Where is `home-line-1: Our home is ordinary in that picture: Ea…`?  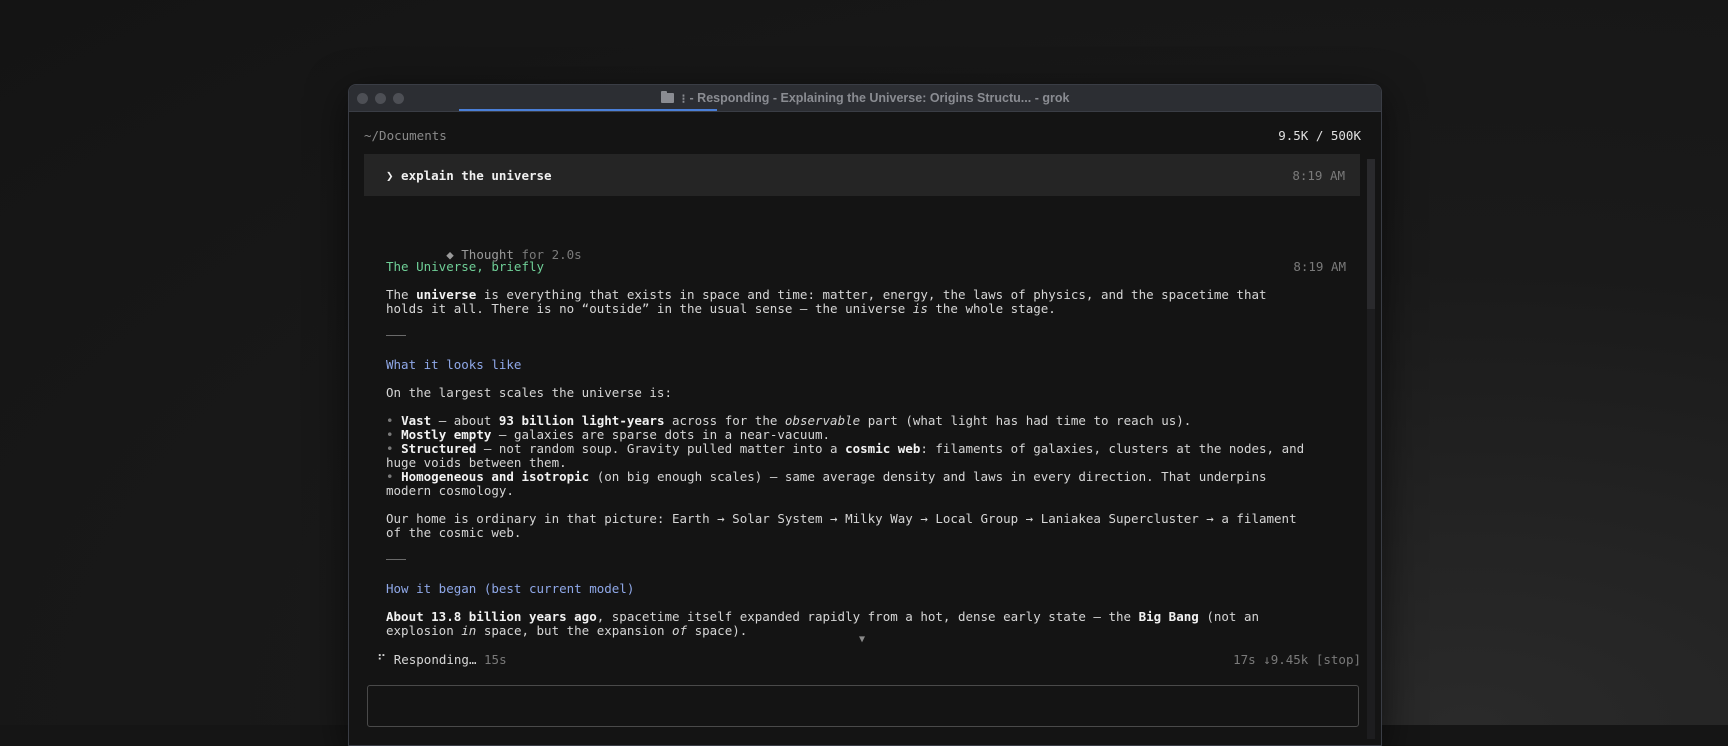
home-line-1: Our home is ordinary in that picture: Ea… is located at coordinates (841, 518).